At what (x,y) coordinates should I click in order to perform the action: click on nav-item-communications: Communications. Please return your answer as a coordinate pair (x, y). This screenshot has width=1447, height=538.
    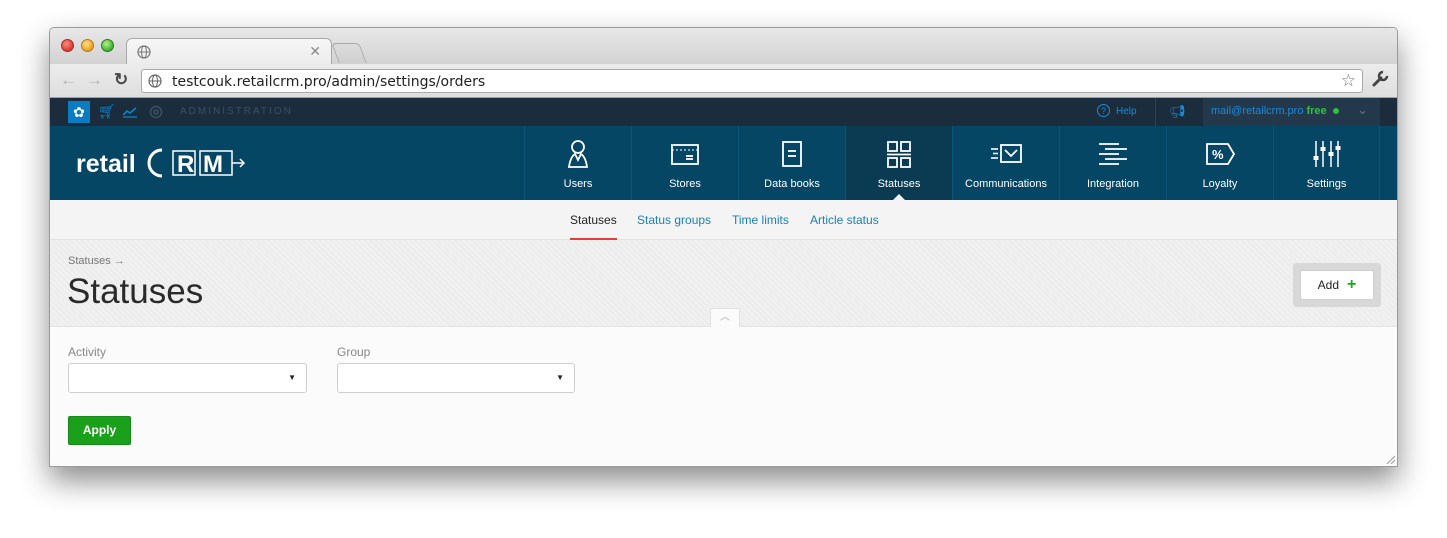
    Looking at the image, I should click on (1005, 163).